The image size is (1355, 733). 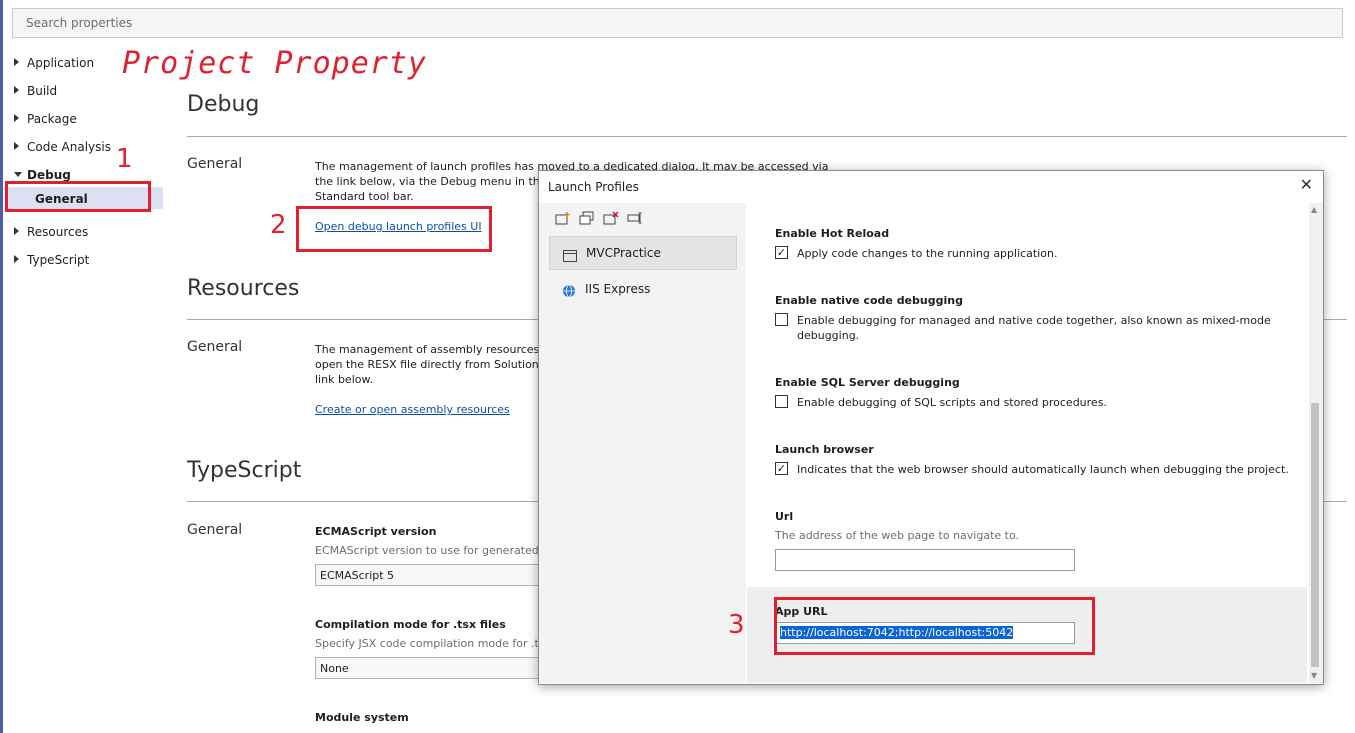 What do you see at coordinates (42, 91) in the screenshot?
I see `nav-item-build: Build` at bounding box center [42, 91].